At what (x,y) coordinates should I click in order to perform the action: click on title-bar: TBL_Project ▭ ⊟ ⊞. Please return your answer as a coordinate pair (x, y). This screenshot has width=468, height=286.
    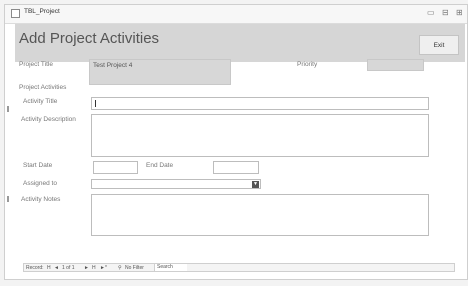
    Looking at the image, I should click on (236, 14).